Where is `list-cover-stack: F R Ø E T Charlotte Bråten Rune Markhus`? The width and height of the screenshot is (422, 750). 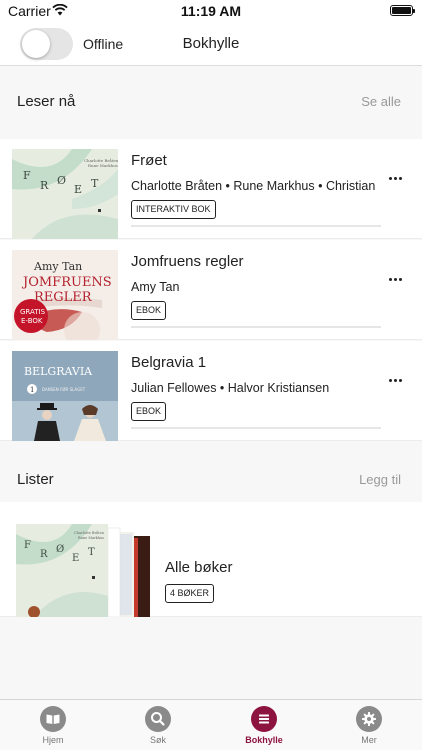
list-cover-stack: F R Ø E T Charlotte Bråten Rune Markhus is located at coordinates (84, 570).